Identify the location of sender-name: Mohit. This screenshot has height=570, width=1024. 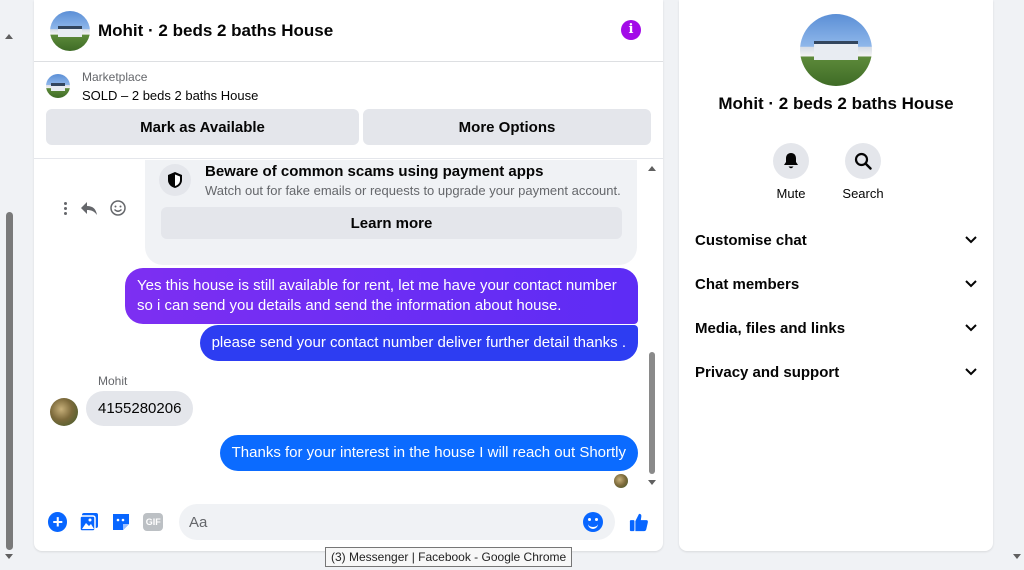
(113, 381).